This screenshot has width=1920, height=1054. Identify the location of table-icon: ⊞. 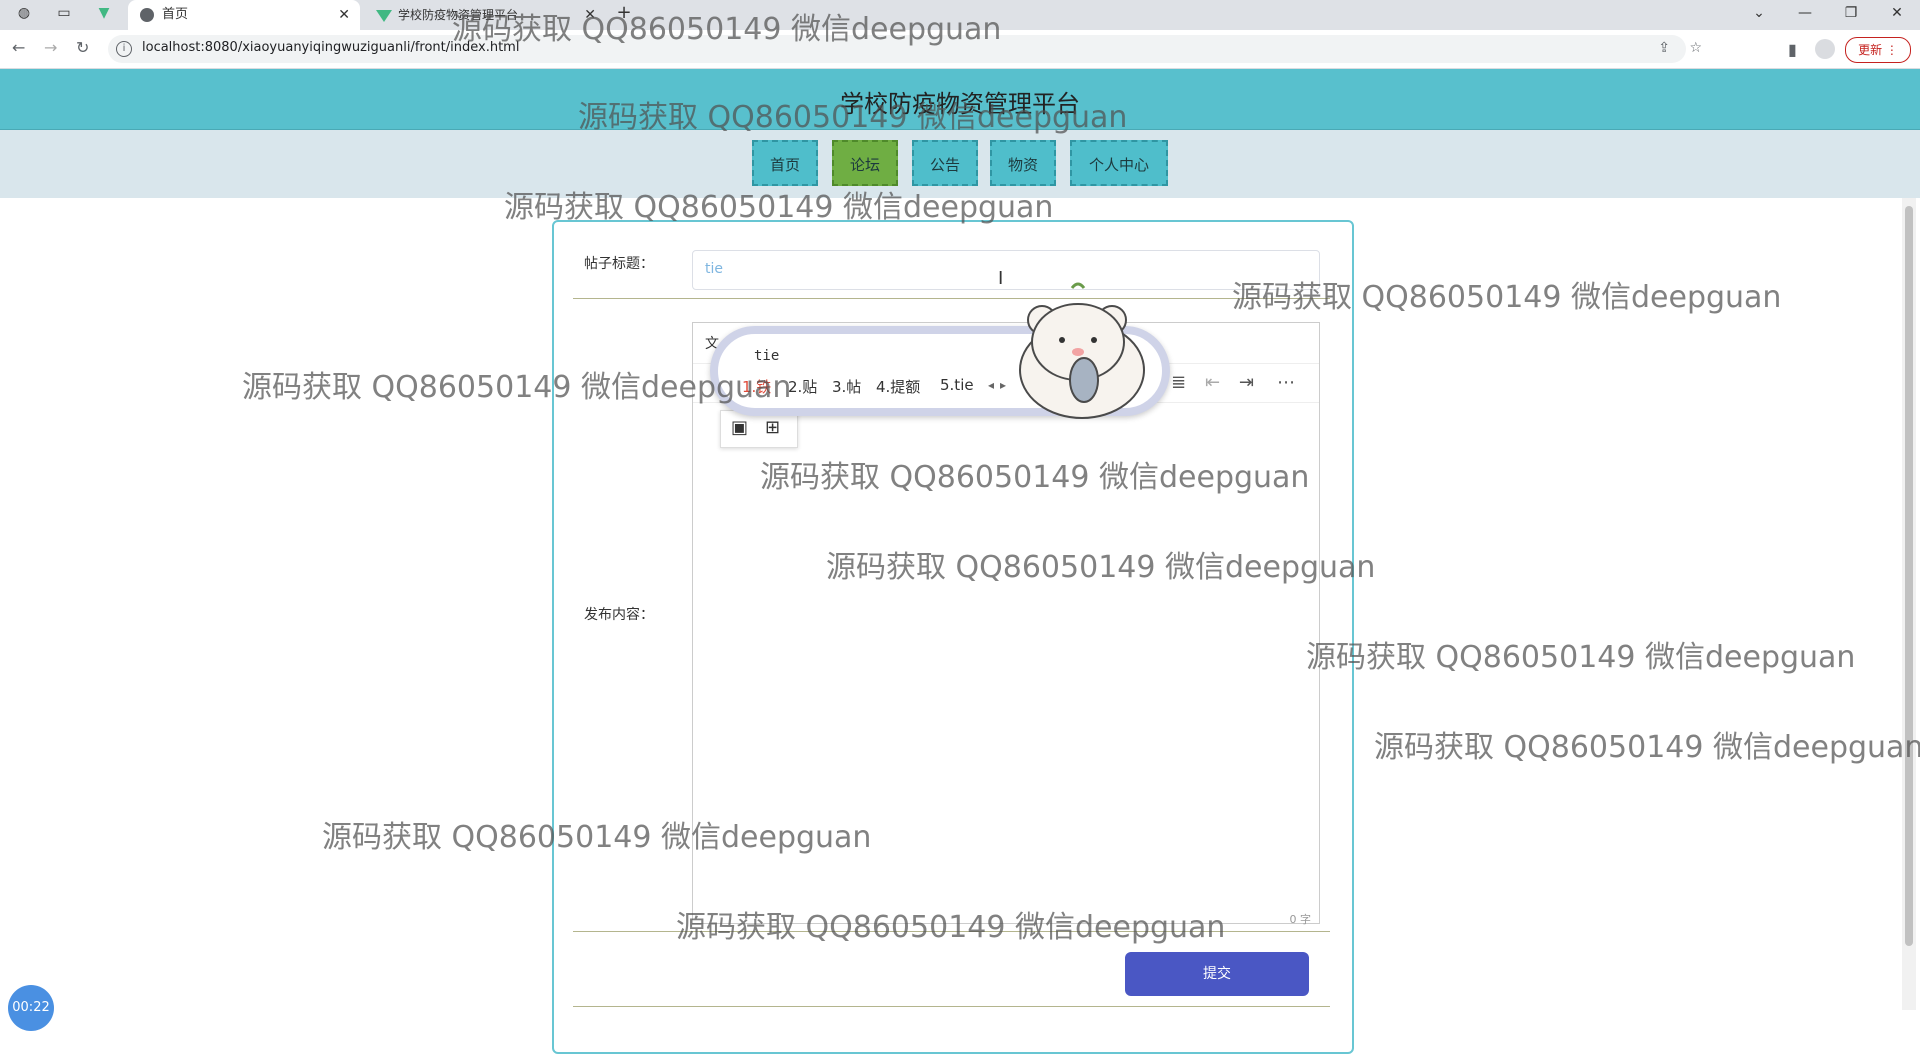
(772, 427).